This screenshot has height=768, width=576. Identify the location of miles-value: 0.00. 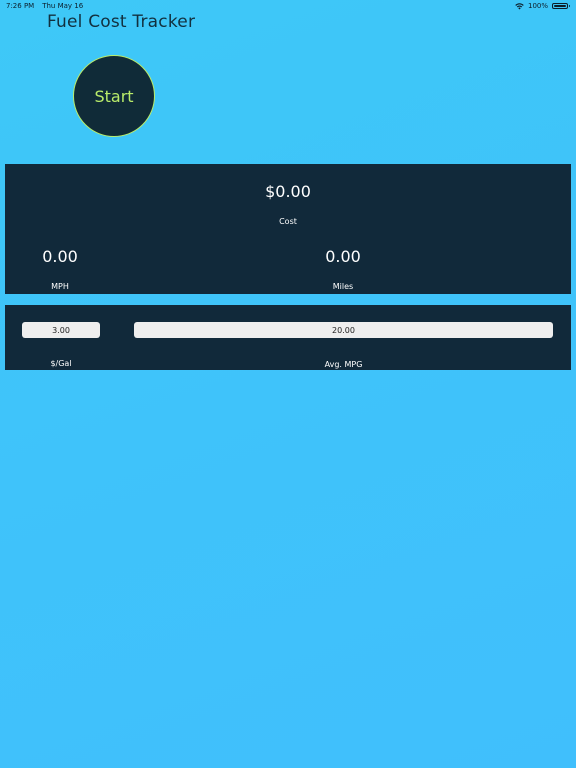
(343, 256).